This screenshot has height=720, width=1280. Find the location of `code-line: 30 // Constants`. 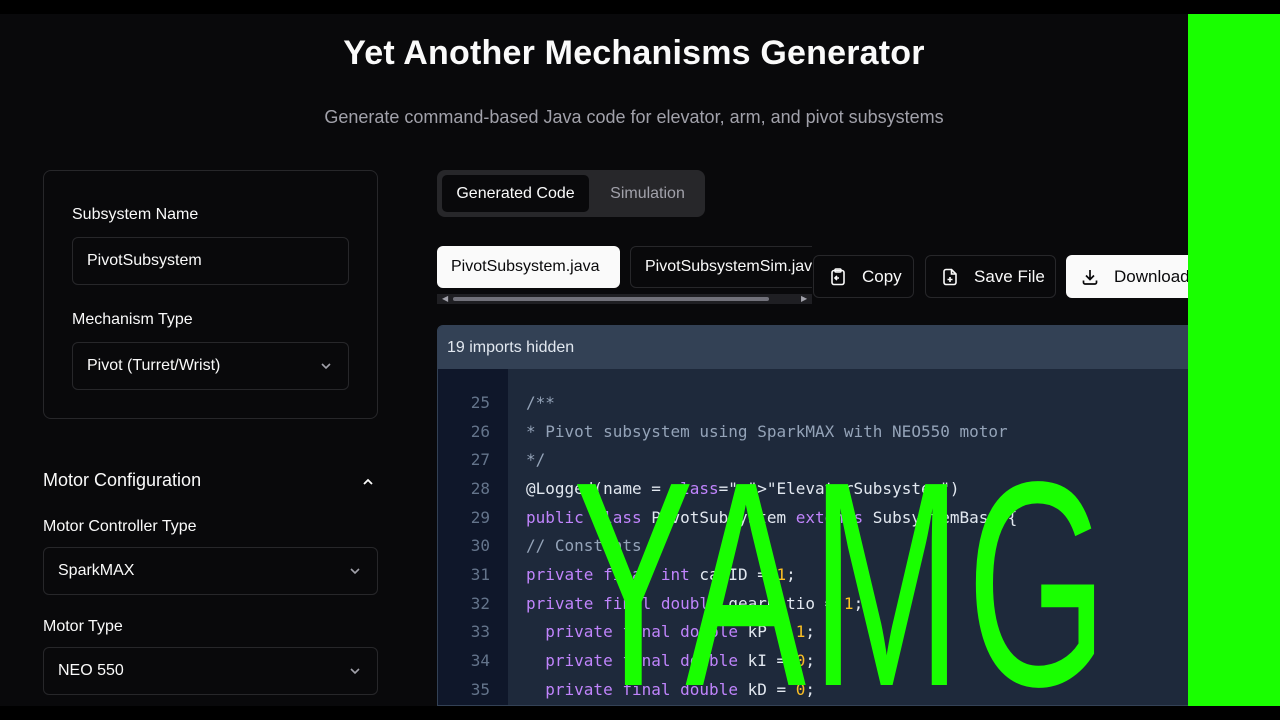

code-line: 30 // Constants is located at coordinates (817, 545).